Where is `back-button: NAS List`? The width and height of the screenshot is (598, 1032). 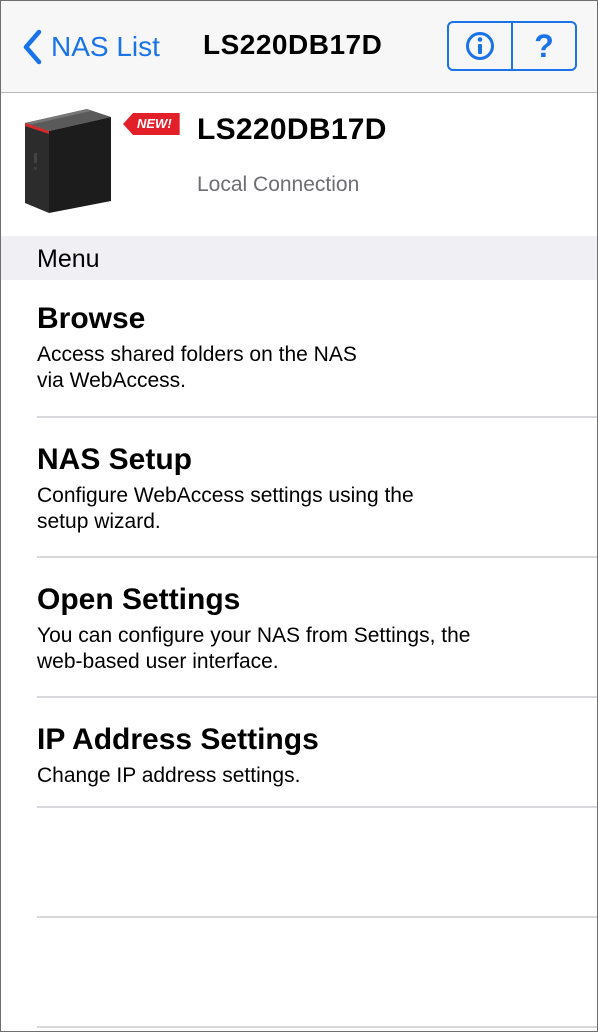
back-button: NAS List is located at coordinates (90, 47).